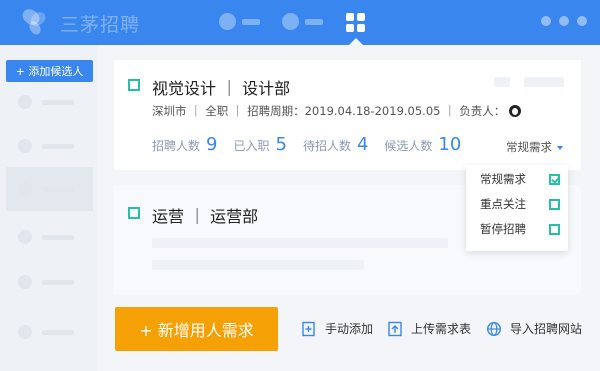  What do you see at coordinates (450, 144) in the screenshot?
I see `stat-value: 10` at bounding box center [450, 144].